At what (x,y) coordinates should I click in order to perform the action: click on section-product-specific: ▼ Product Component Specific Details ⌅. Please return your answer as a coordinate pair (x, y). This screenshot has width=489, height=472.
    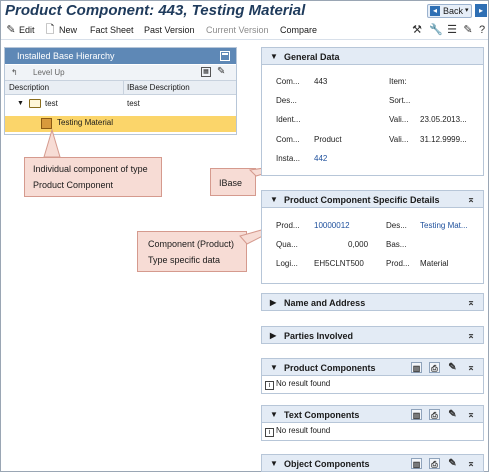
    Looking at the image, I should click on (372, 199).